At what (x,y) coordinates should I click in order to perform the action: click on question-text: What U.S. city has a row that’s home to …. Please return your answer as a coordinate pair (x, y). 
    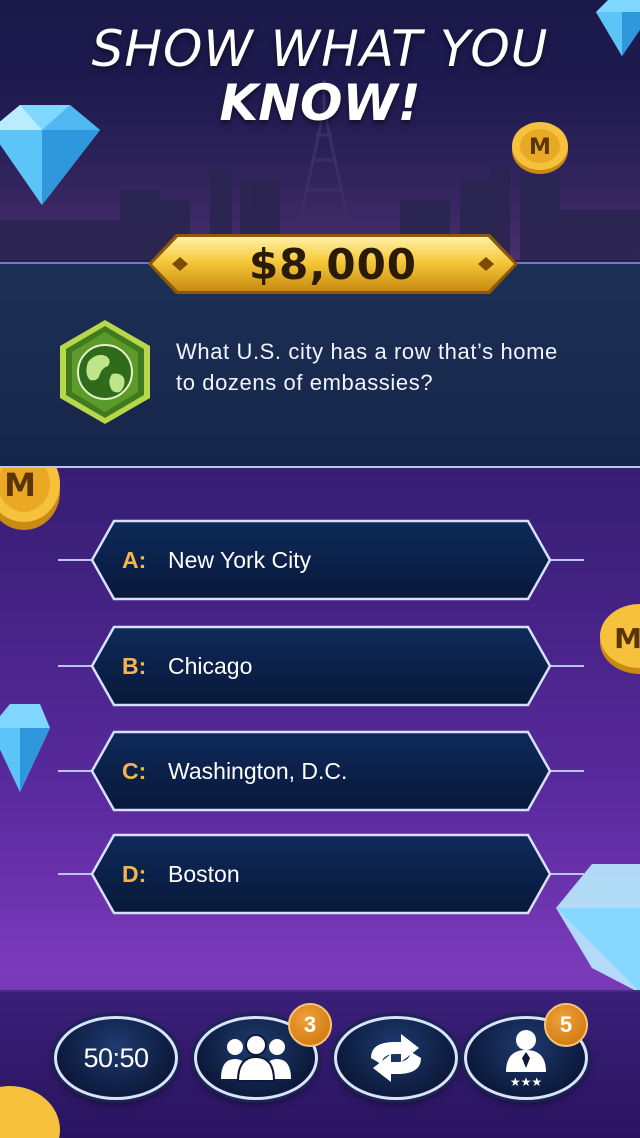
    Looking at the image, I should click on (367, 367).